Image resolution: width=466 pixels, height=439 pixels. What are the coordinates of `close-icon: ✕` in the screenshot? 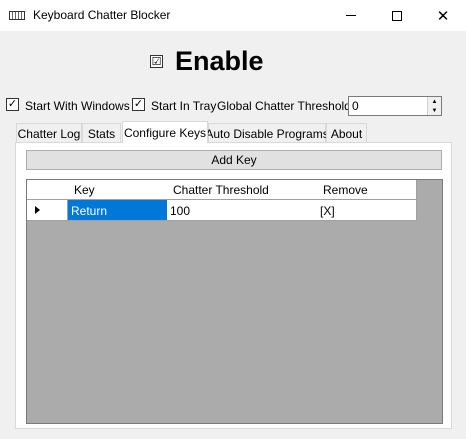 It's located at (443, 16).